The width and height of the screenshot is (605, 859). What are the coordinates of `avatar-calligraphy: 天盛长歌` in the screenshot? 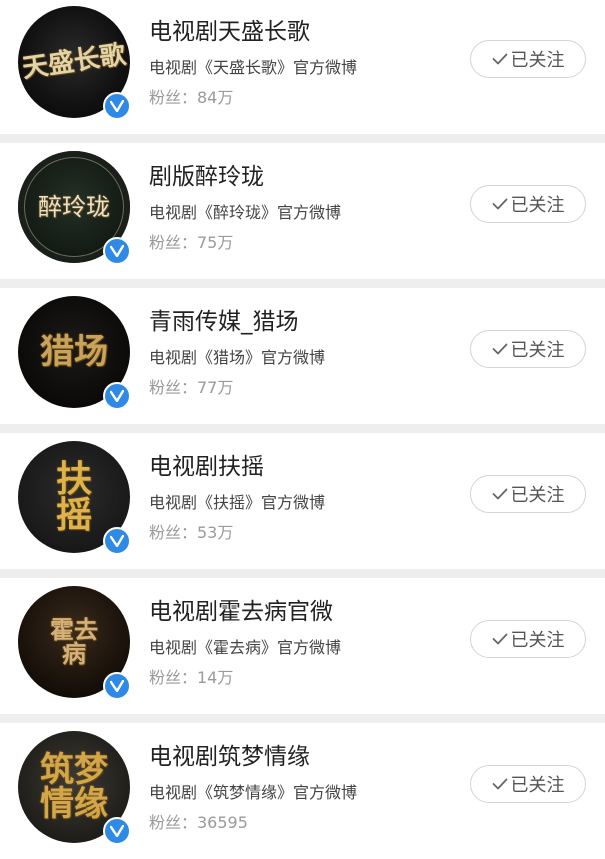 It's located at (74, 62).